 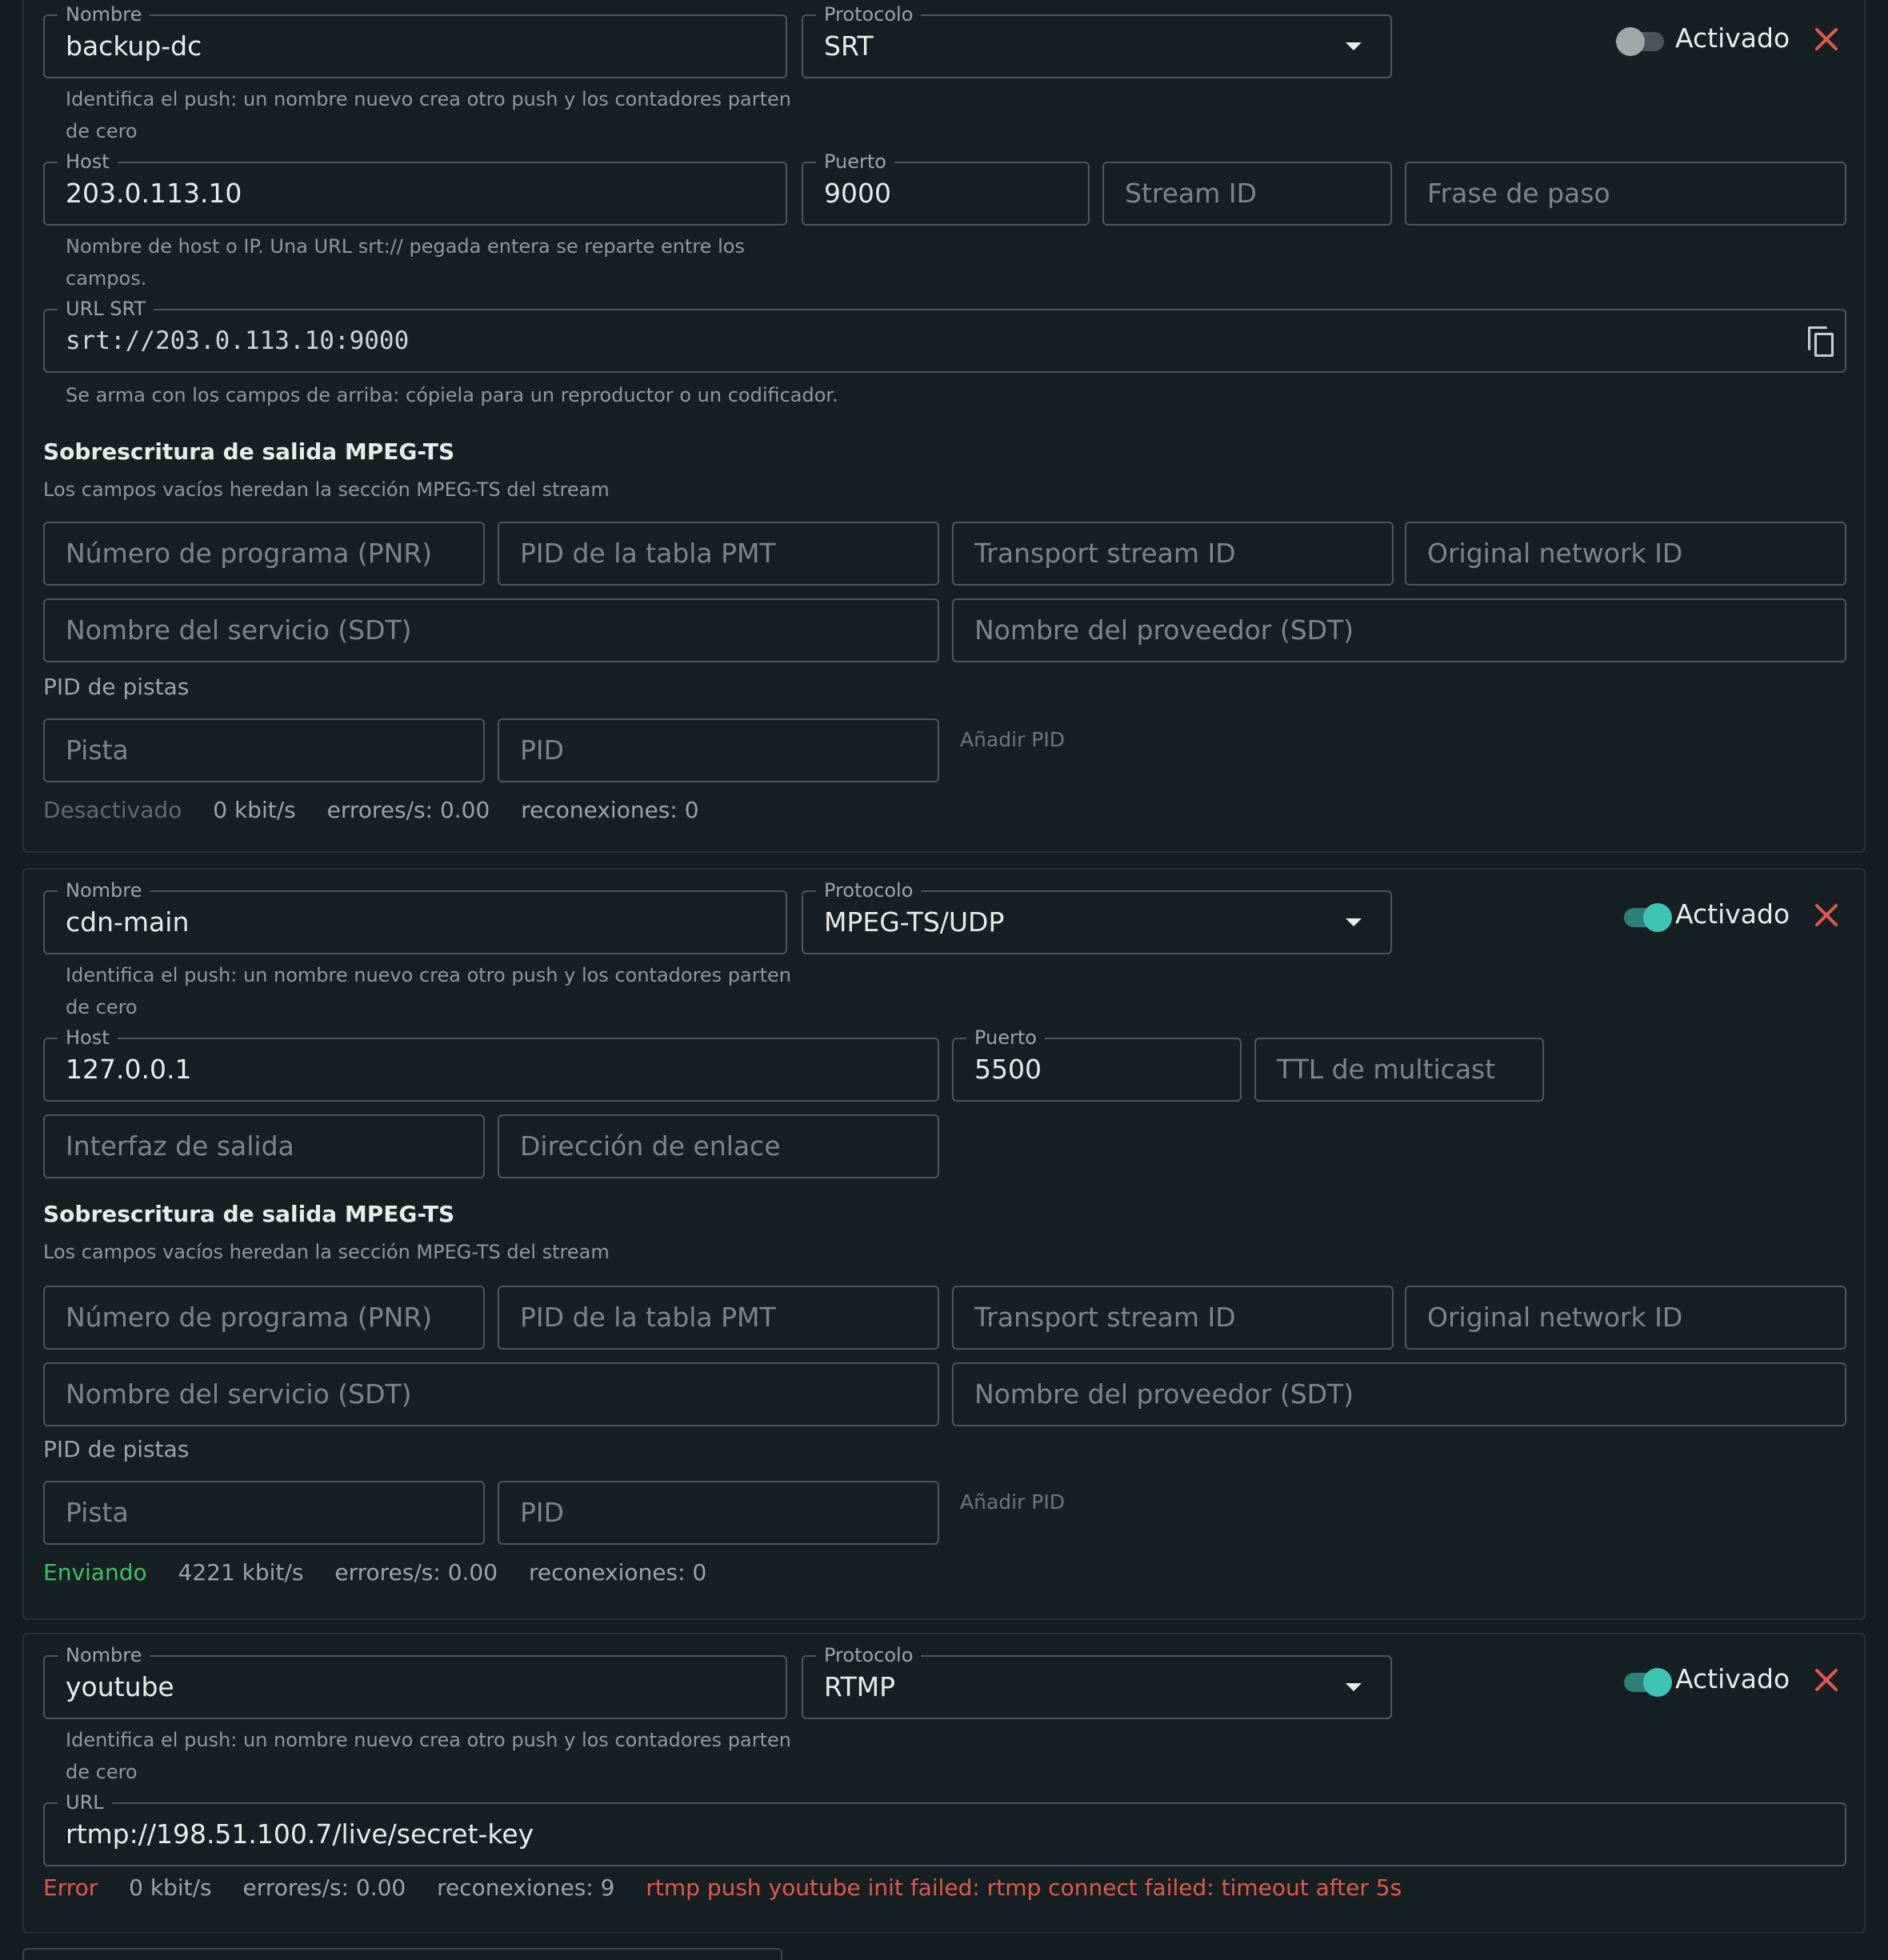 What do you see at coordinates (129, 1069) in the screenshot?
I see `host-value: 127.0.0.1` at bounding box center [129, 1069].